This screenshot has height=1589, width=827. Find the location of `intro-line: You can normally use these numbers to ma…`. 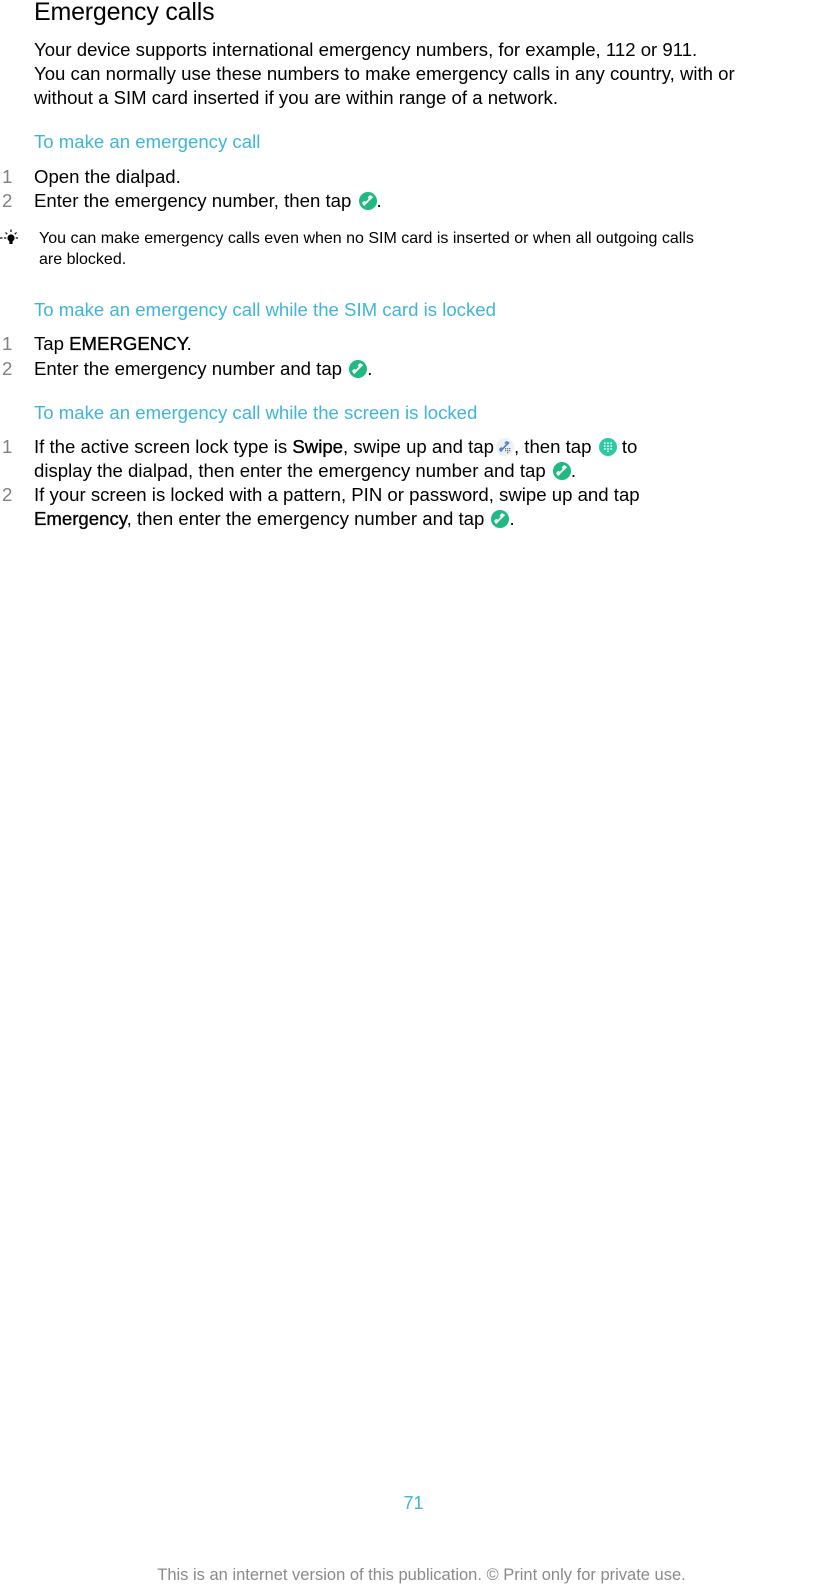

intro-line: You can normally use these numbers to ma… is located at coordinates (384, 73).